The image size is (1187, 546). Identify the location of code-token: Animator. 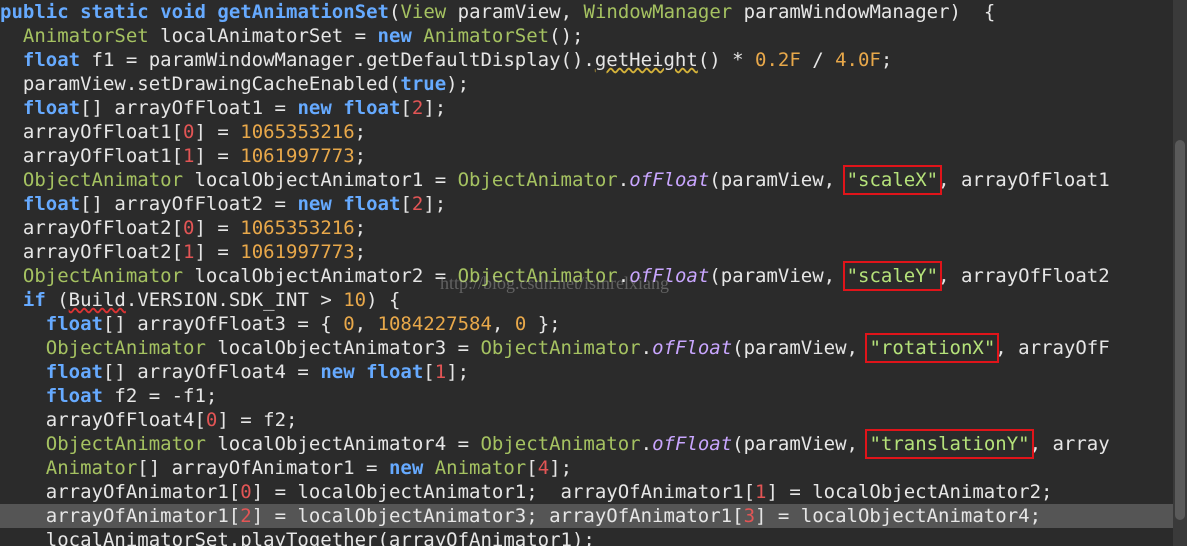
(91, 468).